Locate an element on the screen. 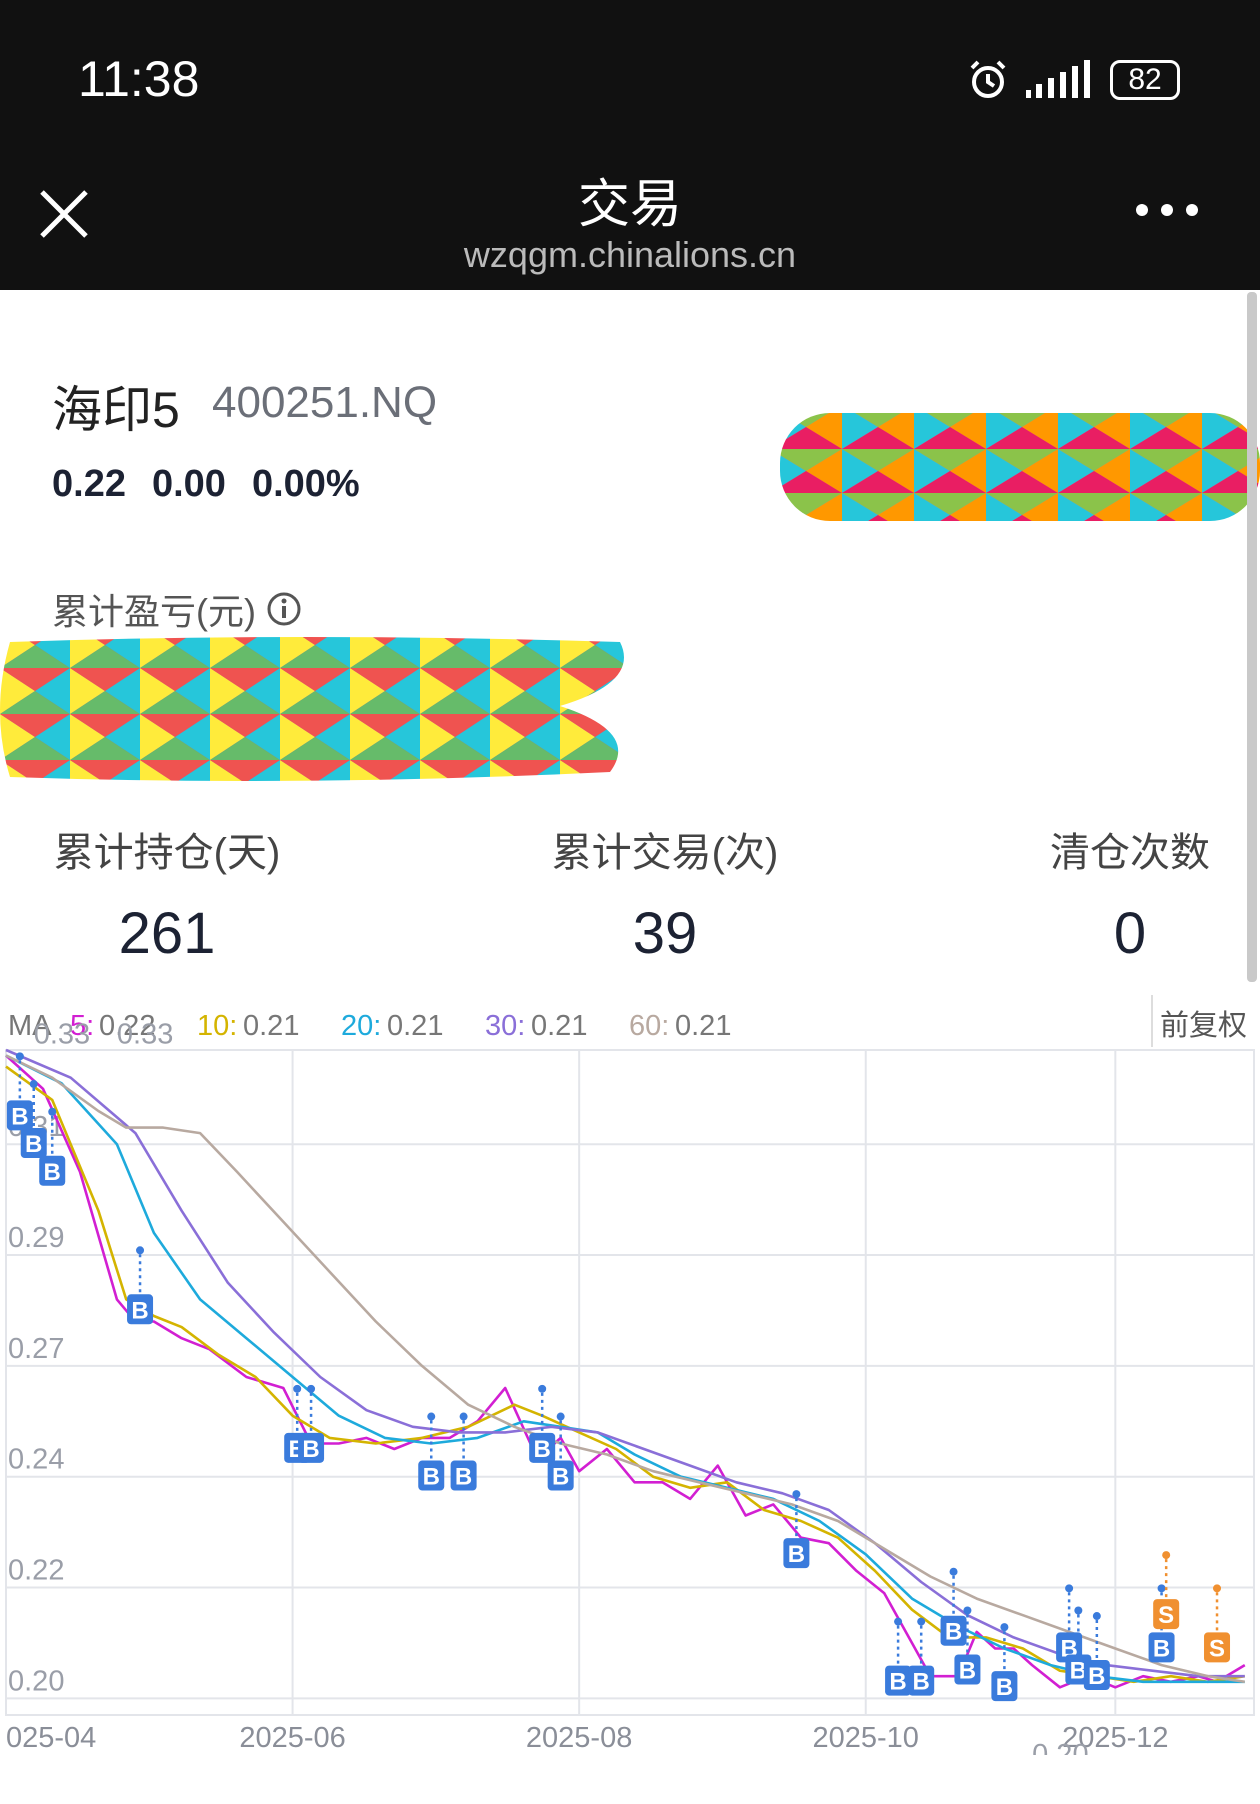 The width and height of the screenshot is (1260, 1804). stat-trade-count: 累计交易(次) 39 is located at coordinates (665, 893).